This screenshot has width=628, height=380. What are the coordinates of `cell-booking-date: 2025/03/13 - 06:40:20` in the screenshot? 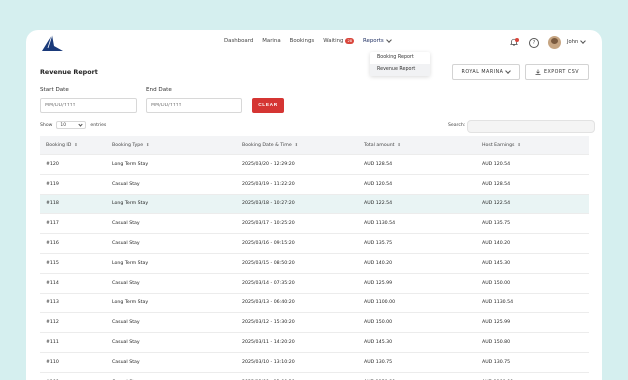 It's located at (268, 303).